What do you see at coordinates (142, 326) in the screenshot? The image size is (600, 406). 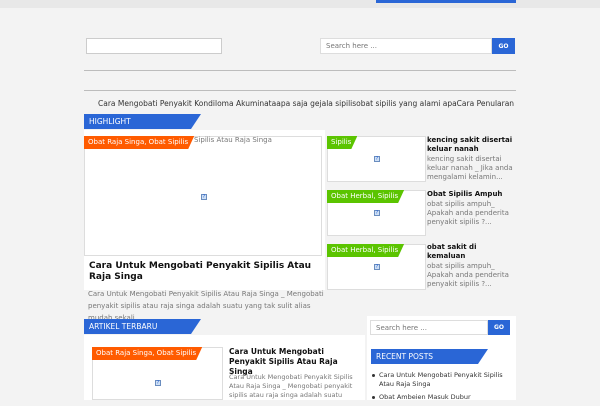 I see `latest-title: ARTIKEL TERBARU` at bounding box center [142, 326].